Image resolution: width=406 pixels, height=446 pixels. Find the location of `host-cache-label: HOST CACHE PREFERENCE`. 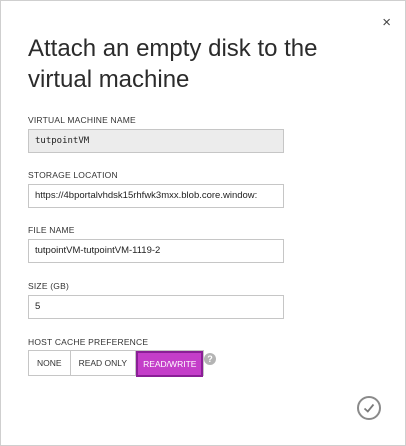

host-cache-label: HOST CACHE PREFERENCE is located at coordinates (88, 342).